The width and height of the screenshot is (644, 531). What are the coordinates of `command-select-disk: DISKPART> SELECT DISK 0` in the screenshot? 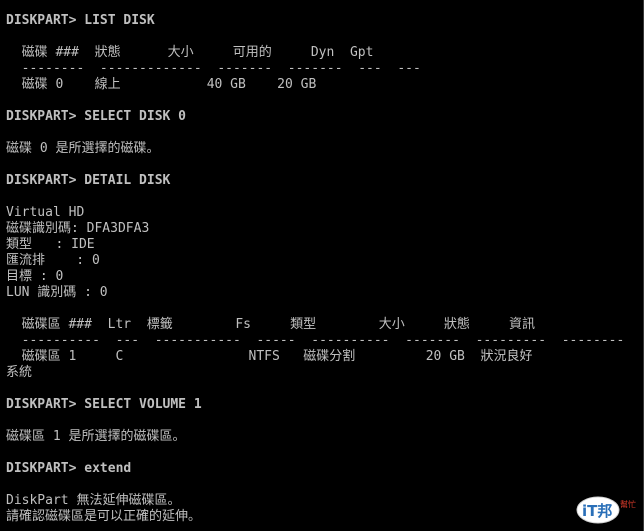 It's located at (96, 116).